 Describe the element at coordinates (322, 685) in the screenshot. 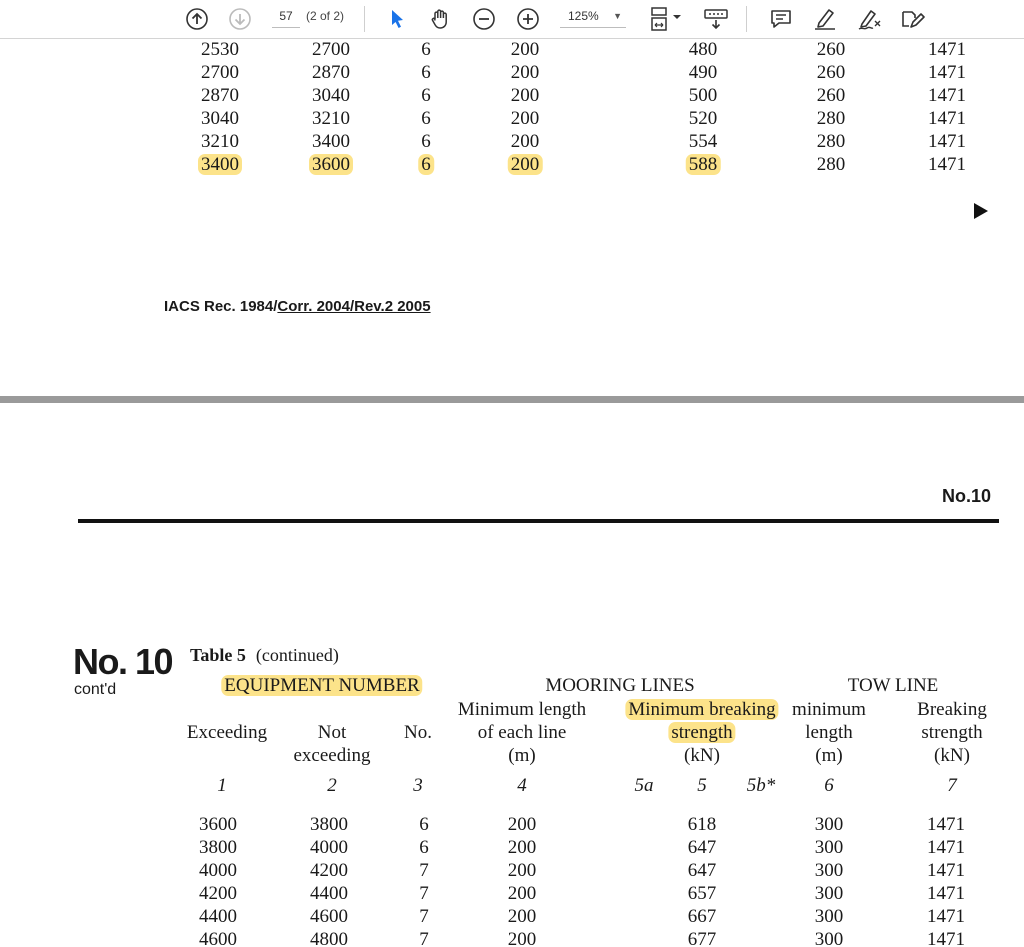

I see `header-equipment-number: EQUIPMENT NUMBER` at that location.